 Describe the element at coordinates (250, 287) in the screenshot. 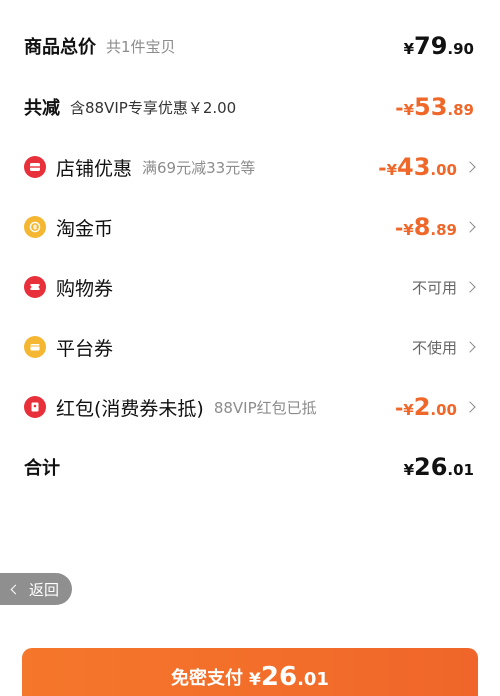

I see `shopping-voucher-row: 购物券 不可用` at that location.